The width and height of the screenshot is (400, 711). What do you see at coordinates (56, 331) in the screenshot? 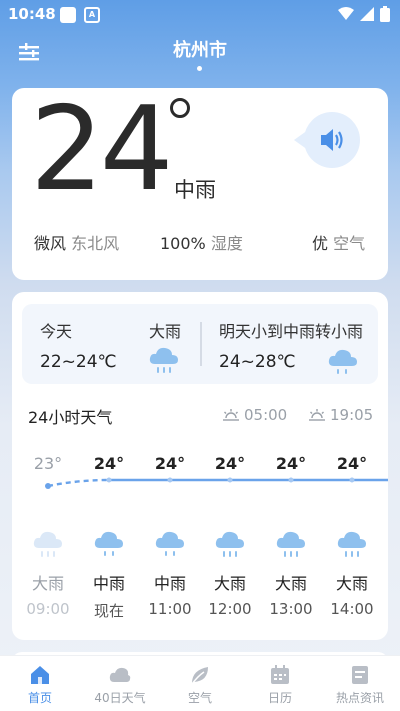
I see `today-label: 今天` at bounding box center [56, 331].